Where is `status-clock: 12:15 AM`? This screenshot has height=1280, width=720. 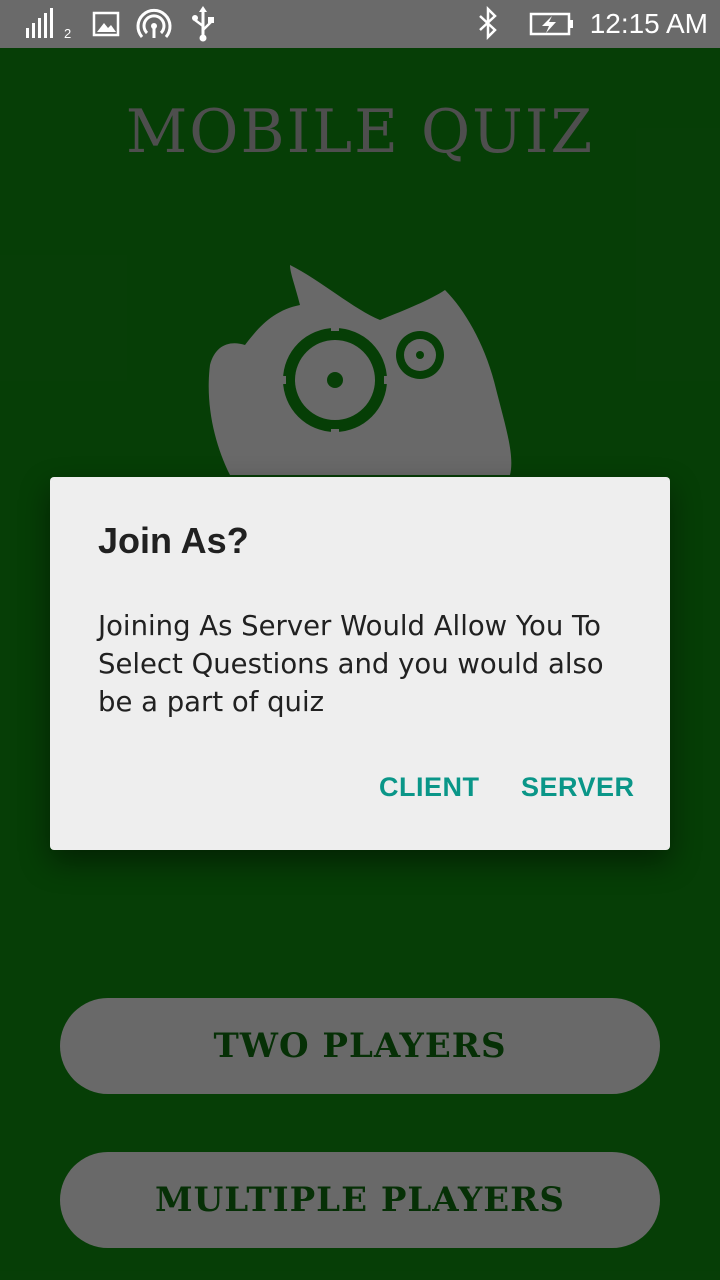
status-clock: 12:15 AM is located at coordinates (648, 23).